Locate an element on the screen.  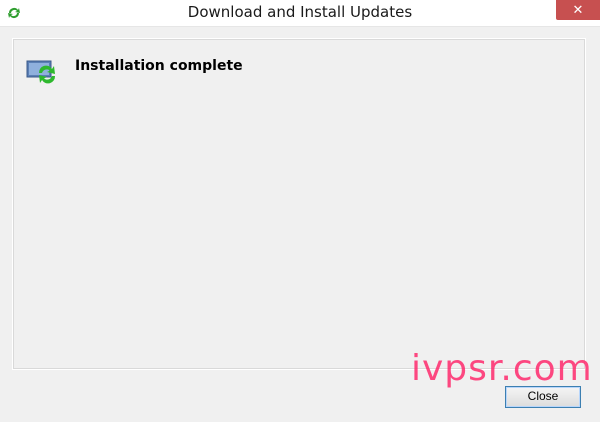
window-bottom-edge is located at coordinates (300, 420).